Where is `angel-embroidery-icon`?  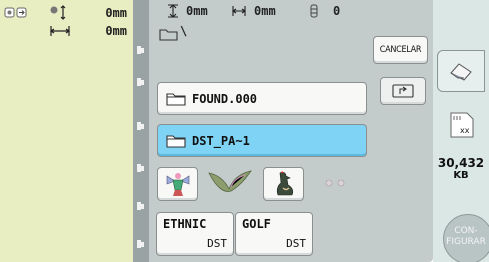
angel-embroidery-icon is located at coordinates (177, 184).